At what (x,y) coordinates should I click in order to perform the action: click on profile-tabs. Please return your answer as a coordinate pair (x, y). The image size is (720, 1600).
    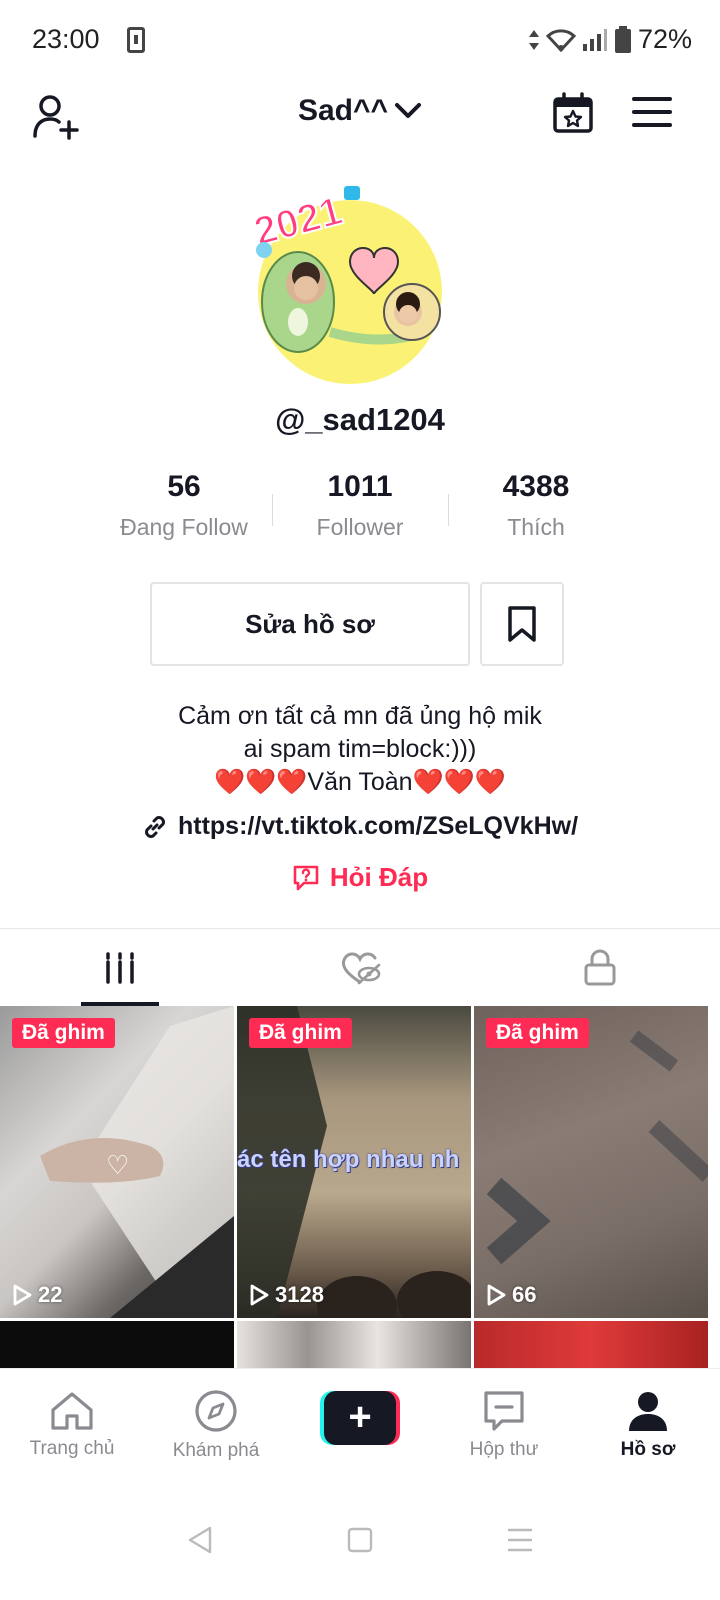
    Looking at the image, I should click on (360, 967).